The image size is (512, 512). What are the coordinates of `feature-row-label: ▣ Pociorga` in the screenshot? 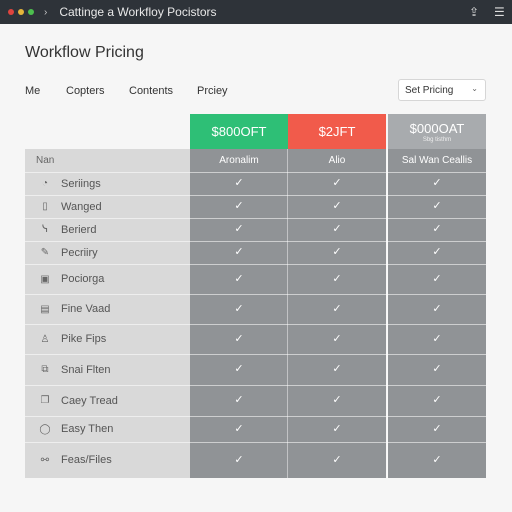 It's located at (71, 279).